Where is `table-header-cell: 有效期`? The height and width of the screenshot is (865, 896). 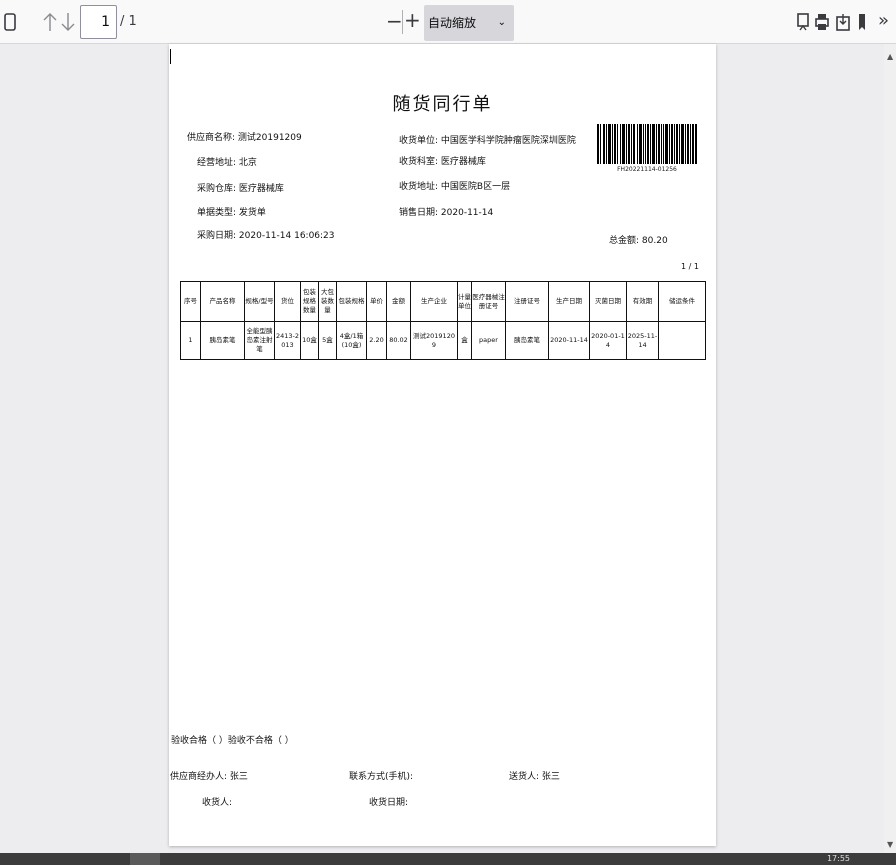 table-header-cell: 有效期 is located at coordinates (642, 301).